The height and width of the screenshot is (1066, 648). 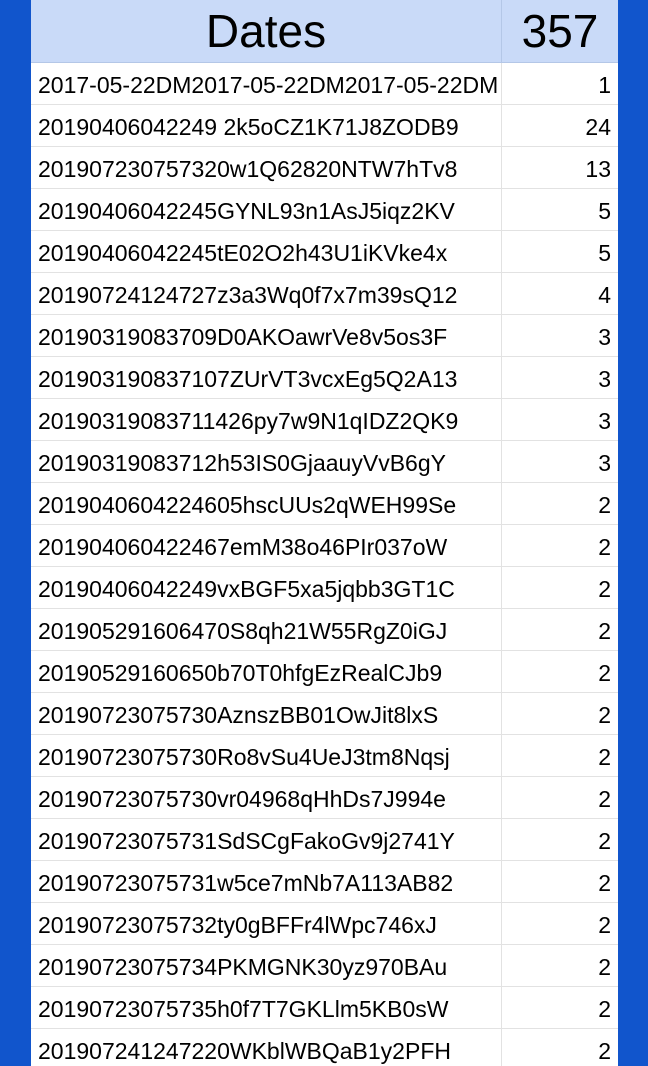 I want to click on cell-date-key: 20190406042249vxBGF5xa5jqbb3GT1C, so click(x=266, y=587).